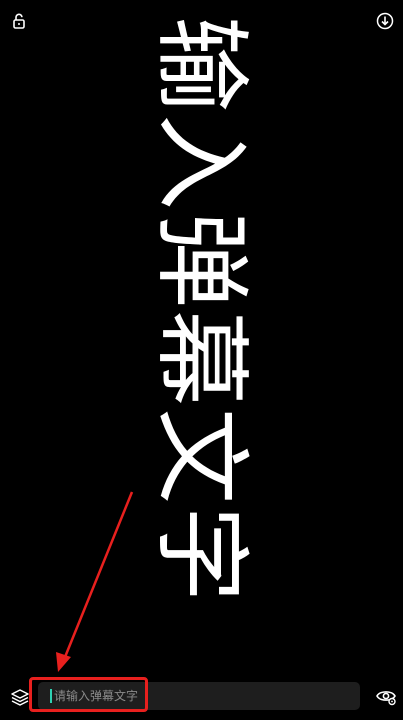 Image resolution: width=403 pixels, height=720 pixels. What do you see at coordinates (88, 694) in the screenshot?
I see `annotation-highlight-box` at bounding box center [88, 694].